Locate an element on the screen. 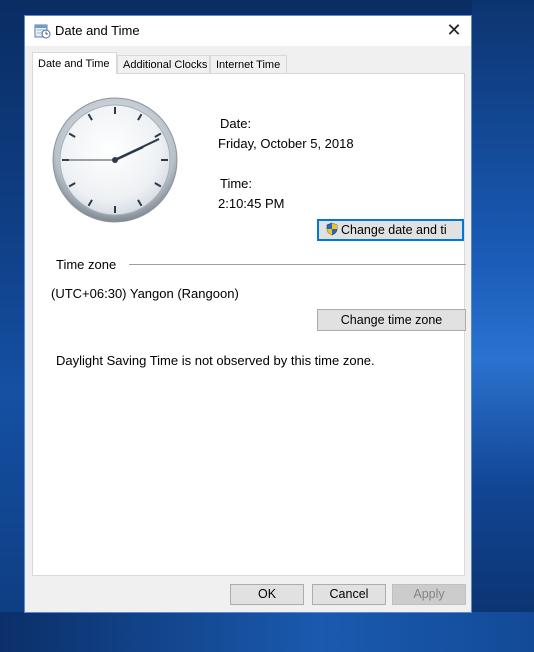  uac-shield-icon is located at coordinates (332, 229).